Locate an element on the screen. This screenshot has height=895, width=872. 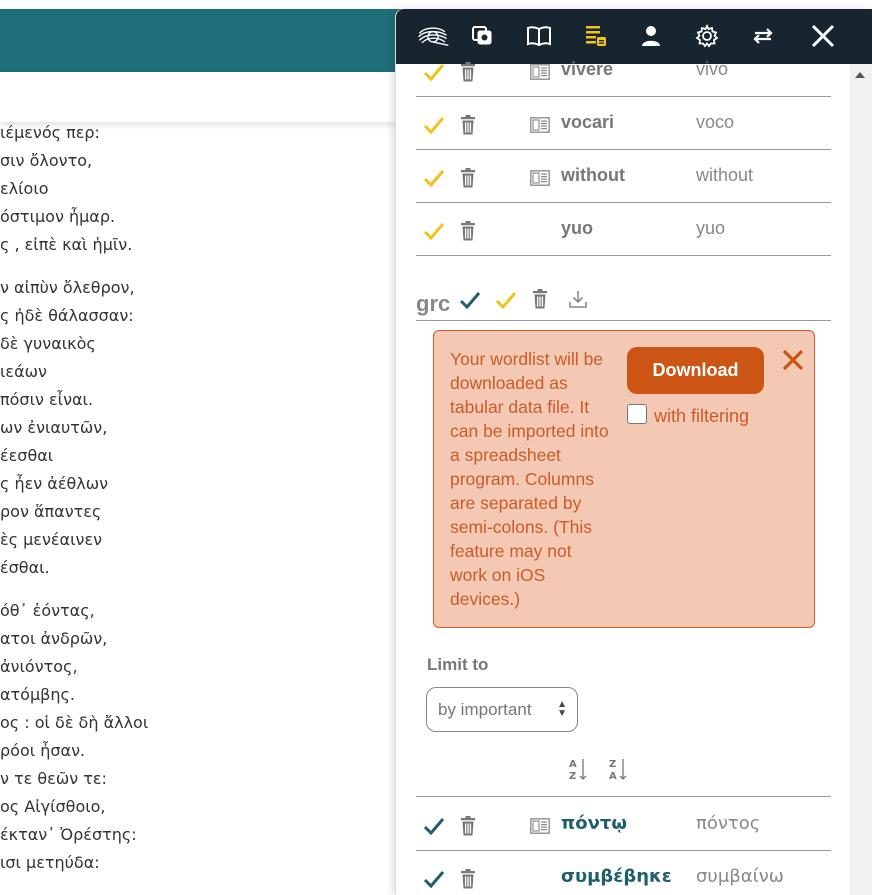
greek-text-line: ατοι ἀνδρῶν, is located at coordinates (54, 638).